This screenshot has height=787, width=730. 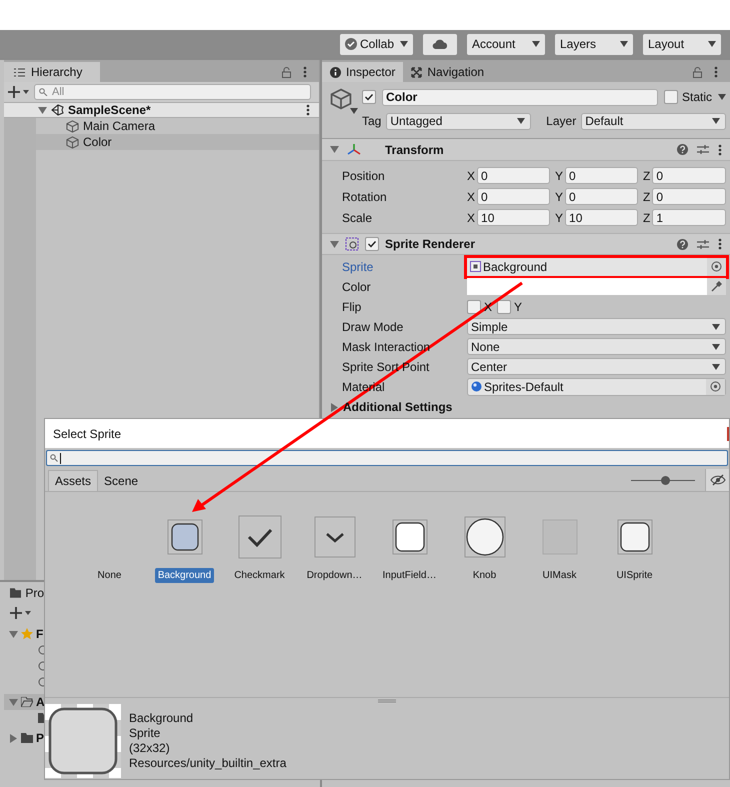 I want to click on dropdown-button: Layout, so click(x=682, y=44).